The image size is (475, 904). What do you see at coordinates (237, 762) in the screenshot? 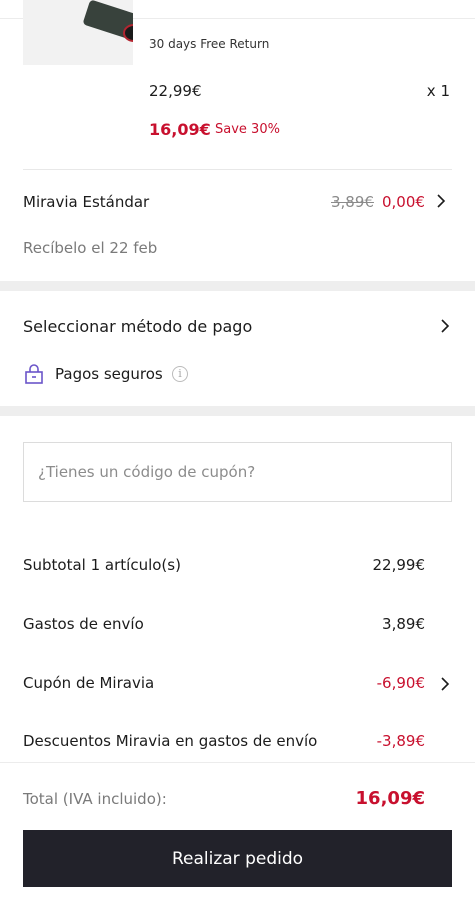
I see `footer-divider` at bounding box center [237, 762].